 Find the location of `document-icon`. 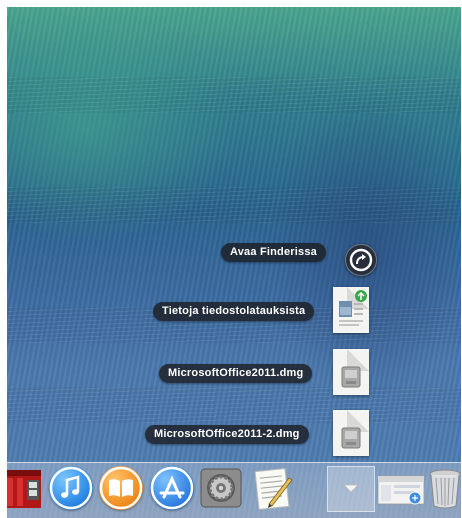

document-icon is located at coordinates (351, 310).